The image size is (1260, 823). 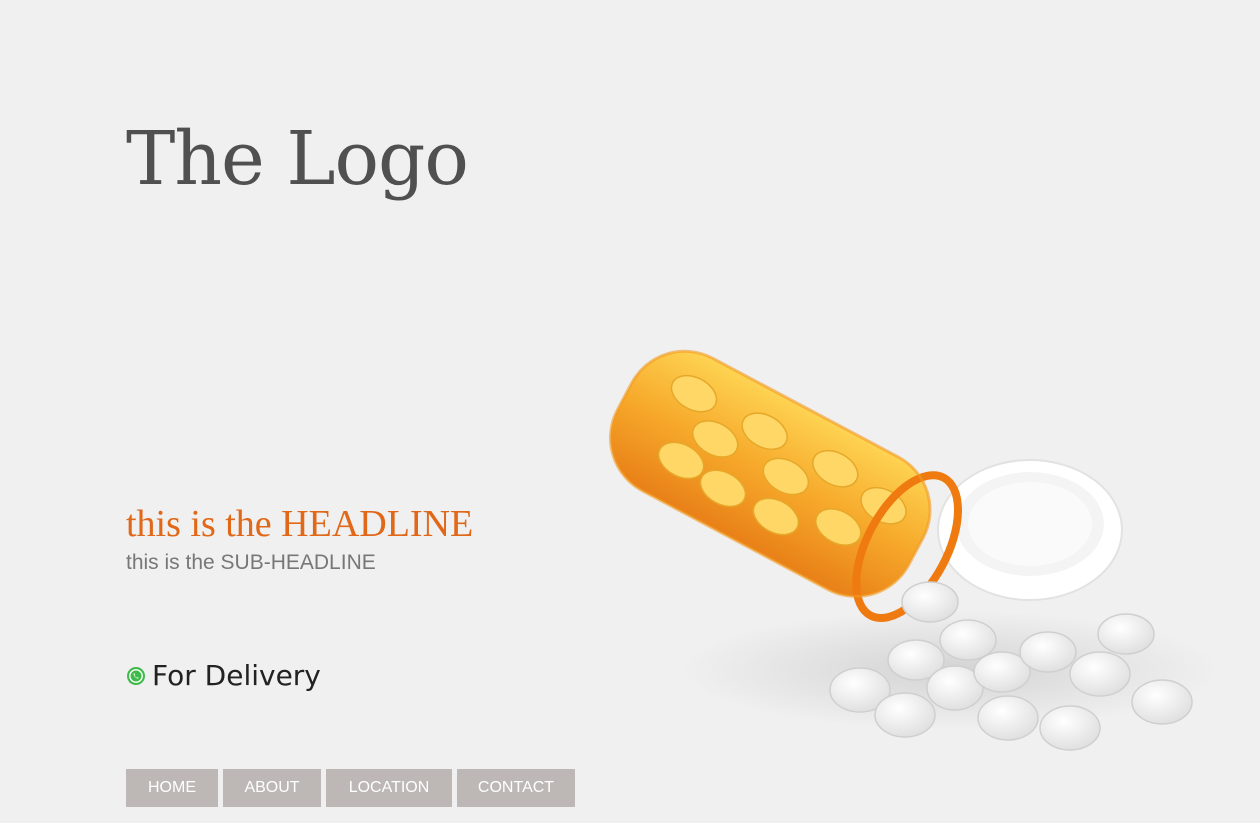 What do you see at coordinates (297, 159) in the screenshot?
I see `site-logo: The Logo` at bounding box center [297, 159].